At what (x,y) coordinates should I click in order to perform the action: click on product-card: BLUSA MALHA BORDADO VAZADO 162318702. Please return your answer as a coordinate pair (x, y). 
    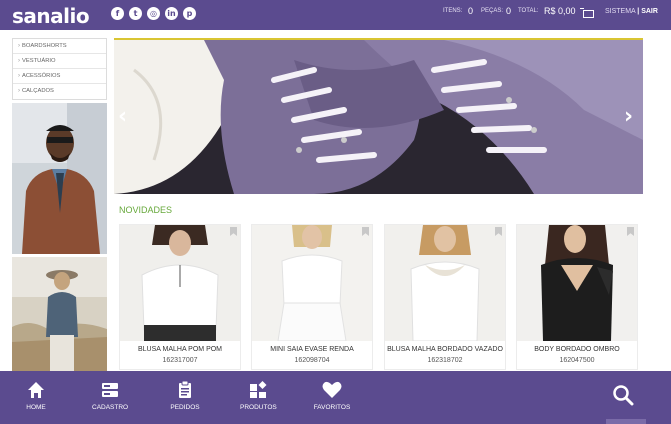
    Looking at the image, I should click on (445, 297).